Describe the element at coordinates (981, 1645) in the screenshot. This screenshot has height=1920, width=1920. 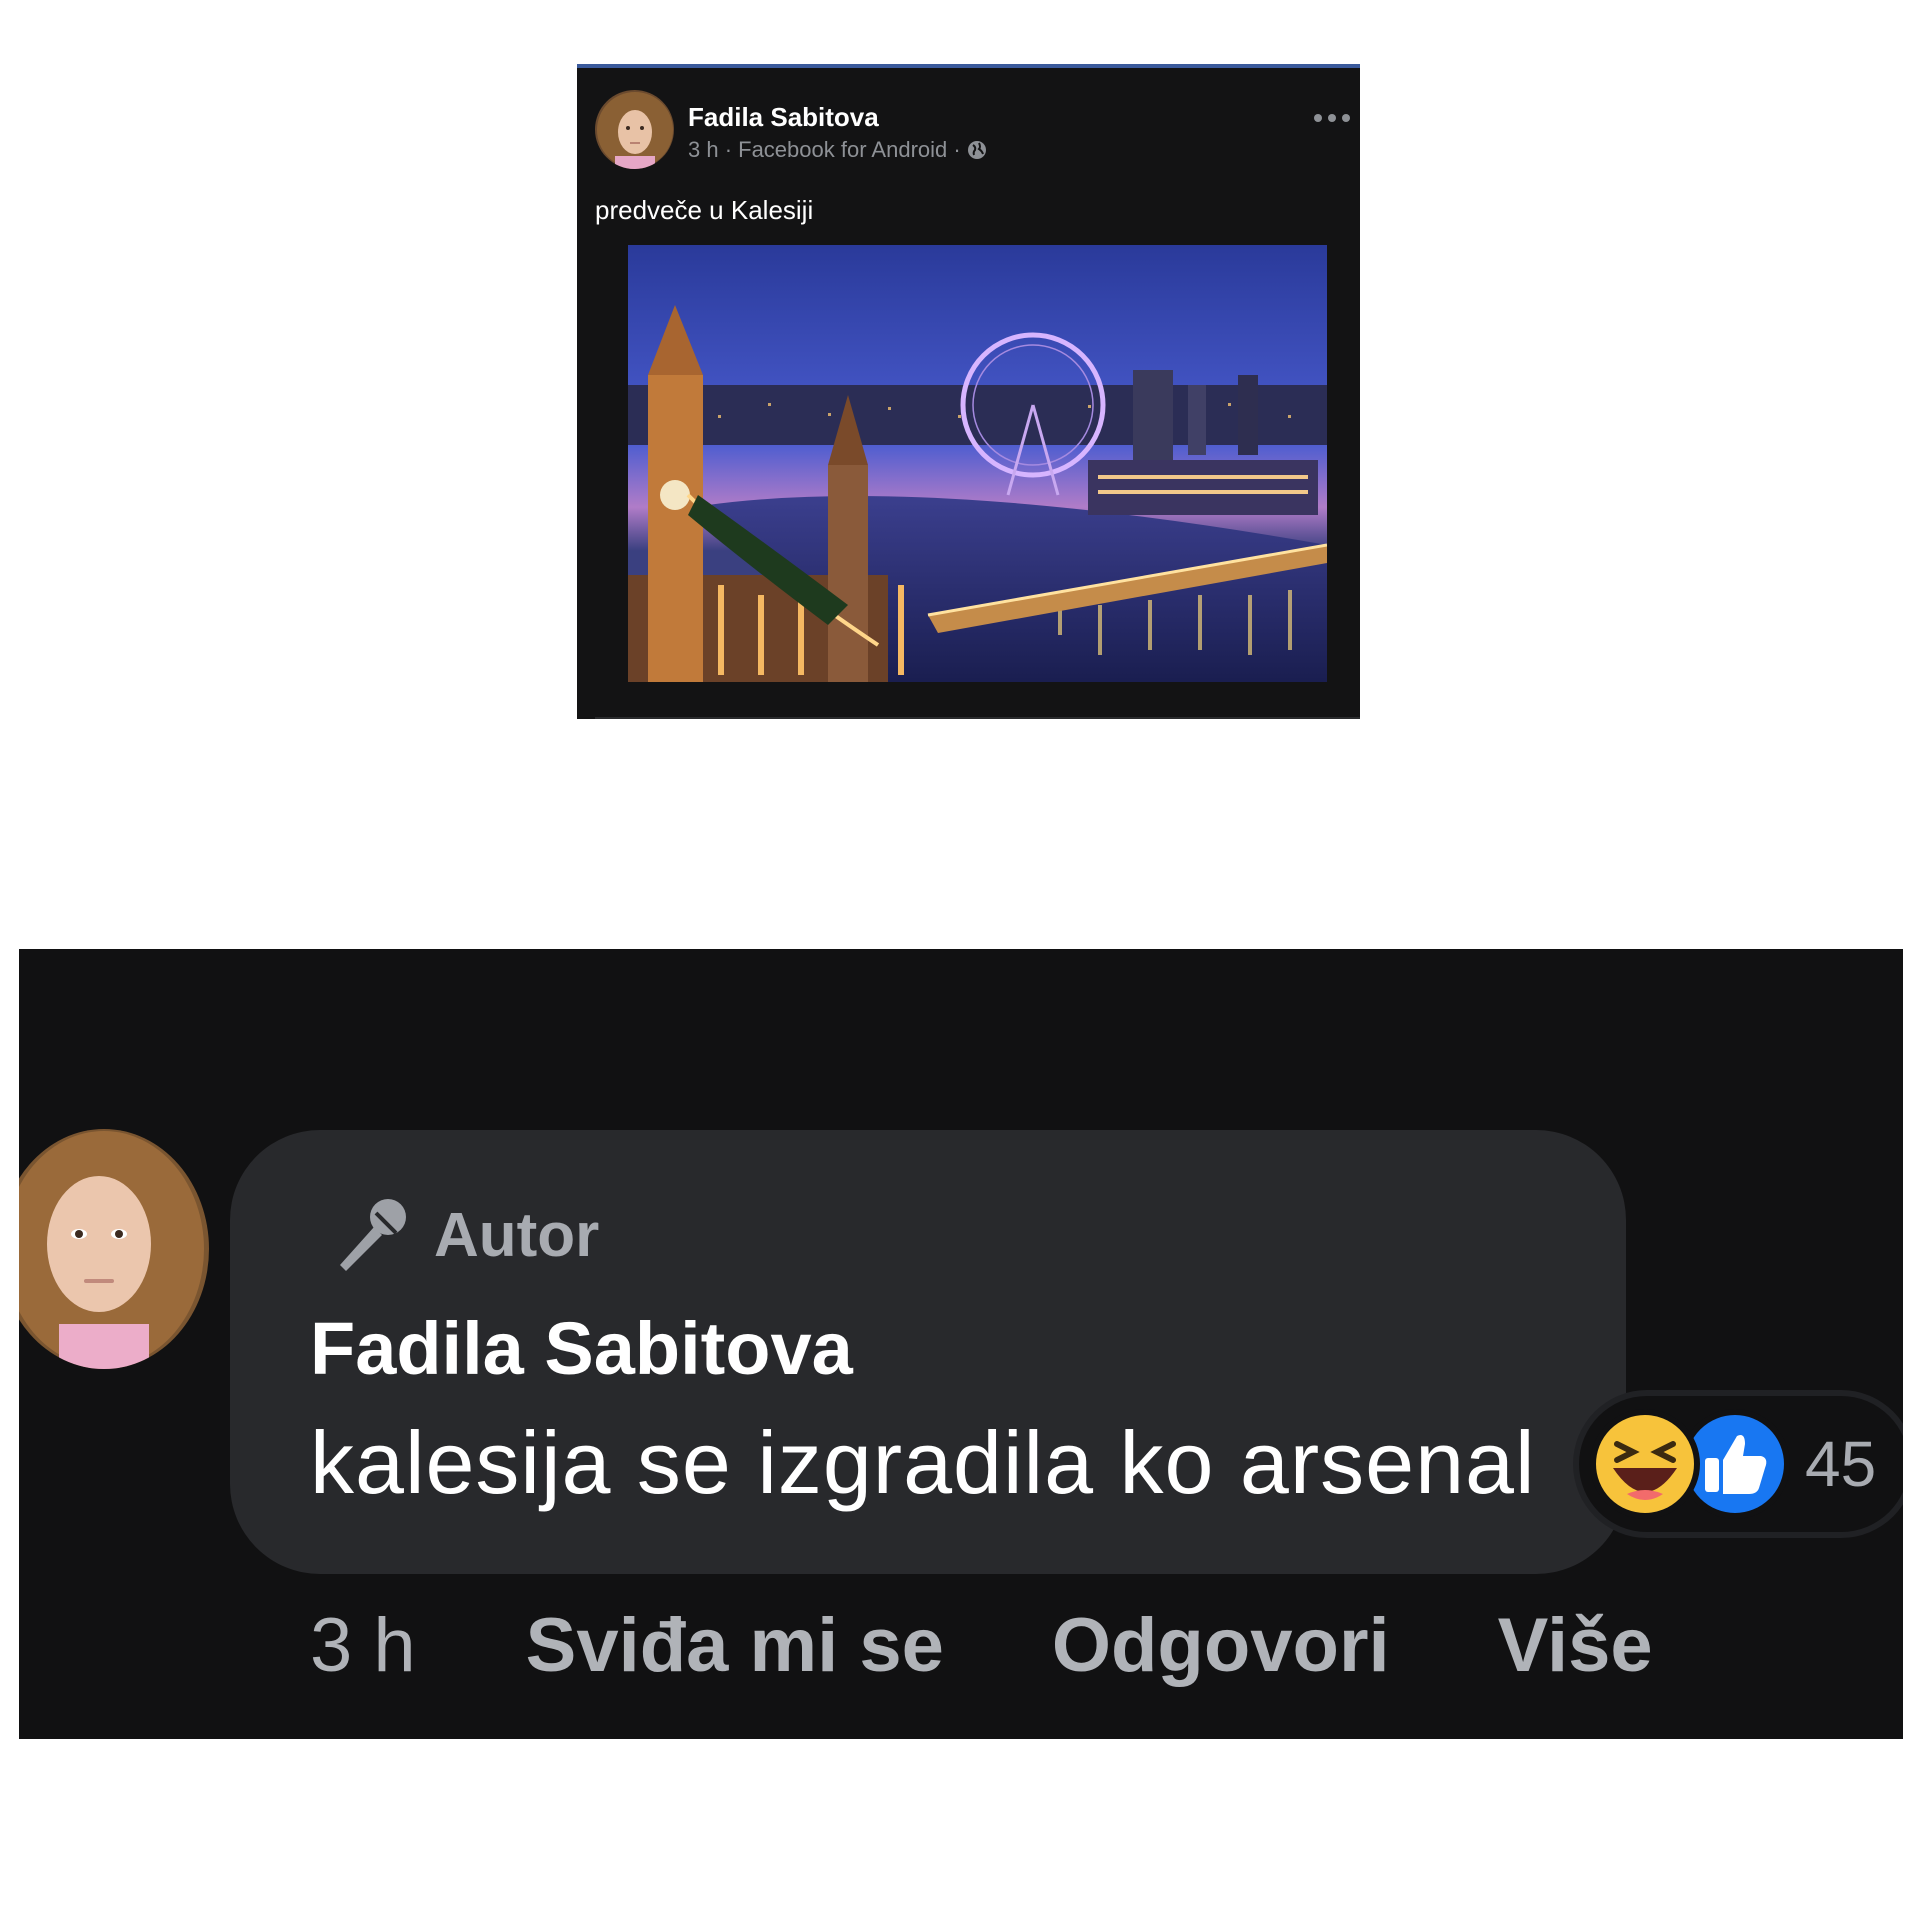
I see `comment-actions: 3 h Sviđa mi se Odgovori Više` at that location.